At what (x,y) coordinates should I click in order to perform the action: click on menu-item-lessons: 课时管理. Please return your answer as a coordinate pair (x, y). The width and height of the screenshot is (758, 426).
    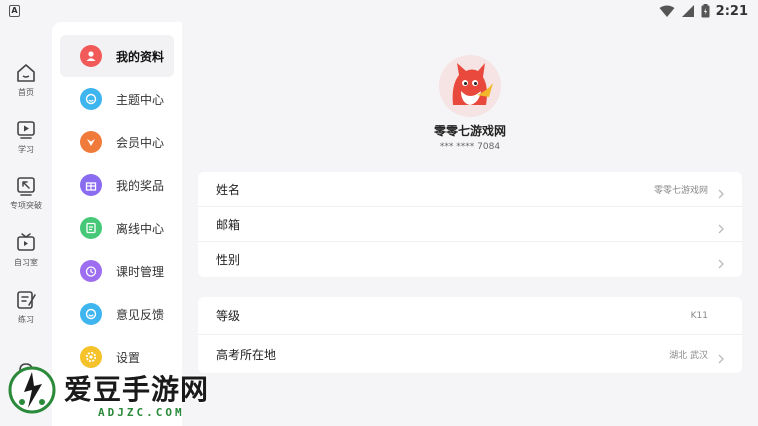
    Looking at the image, I should click on (117, 271).